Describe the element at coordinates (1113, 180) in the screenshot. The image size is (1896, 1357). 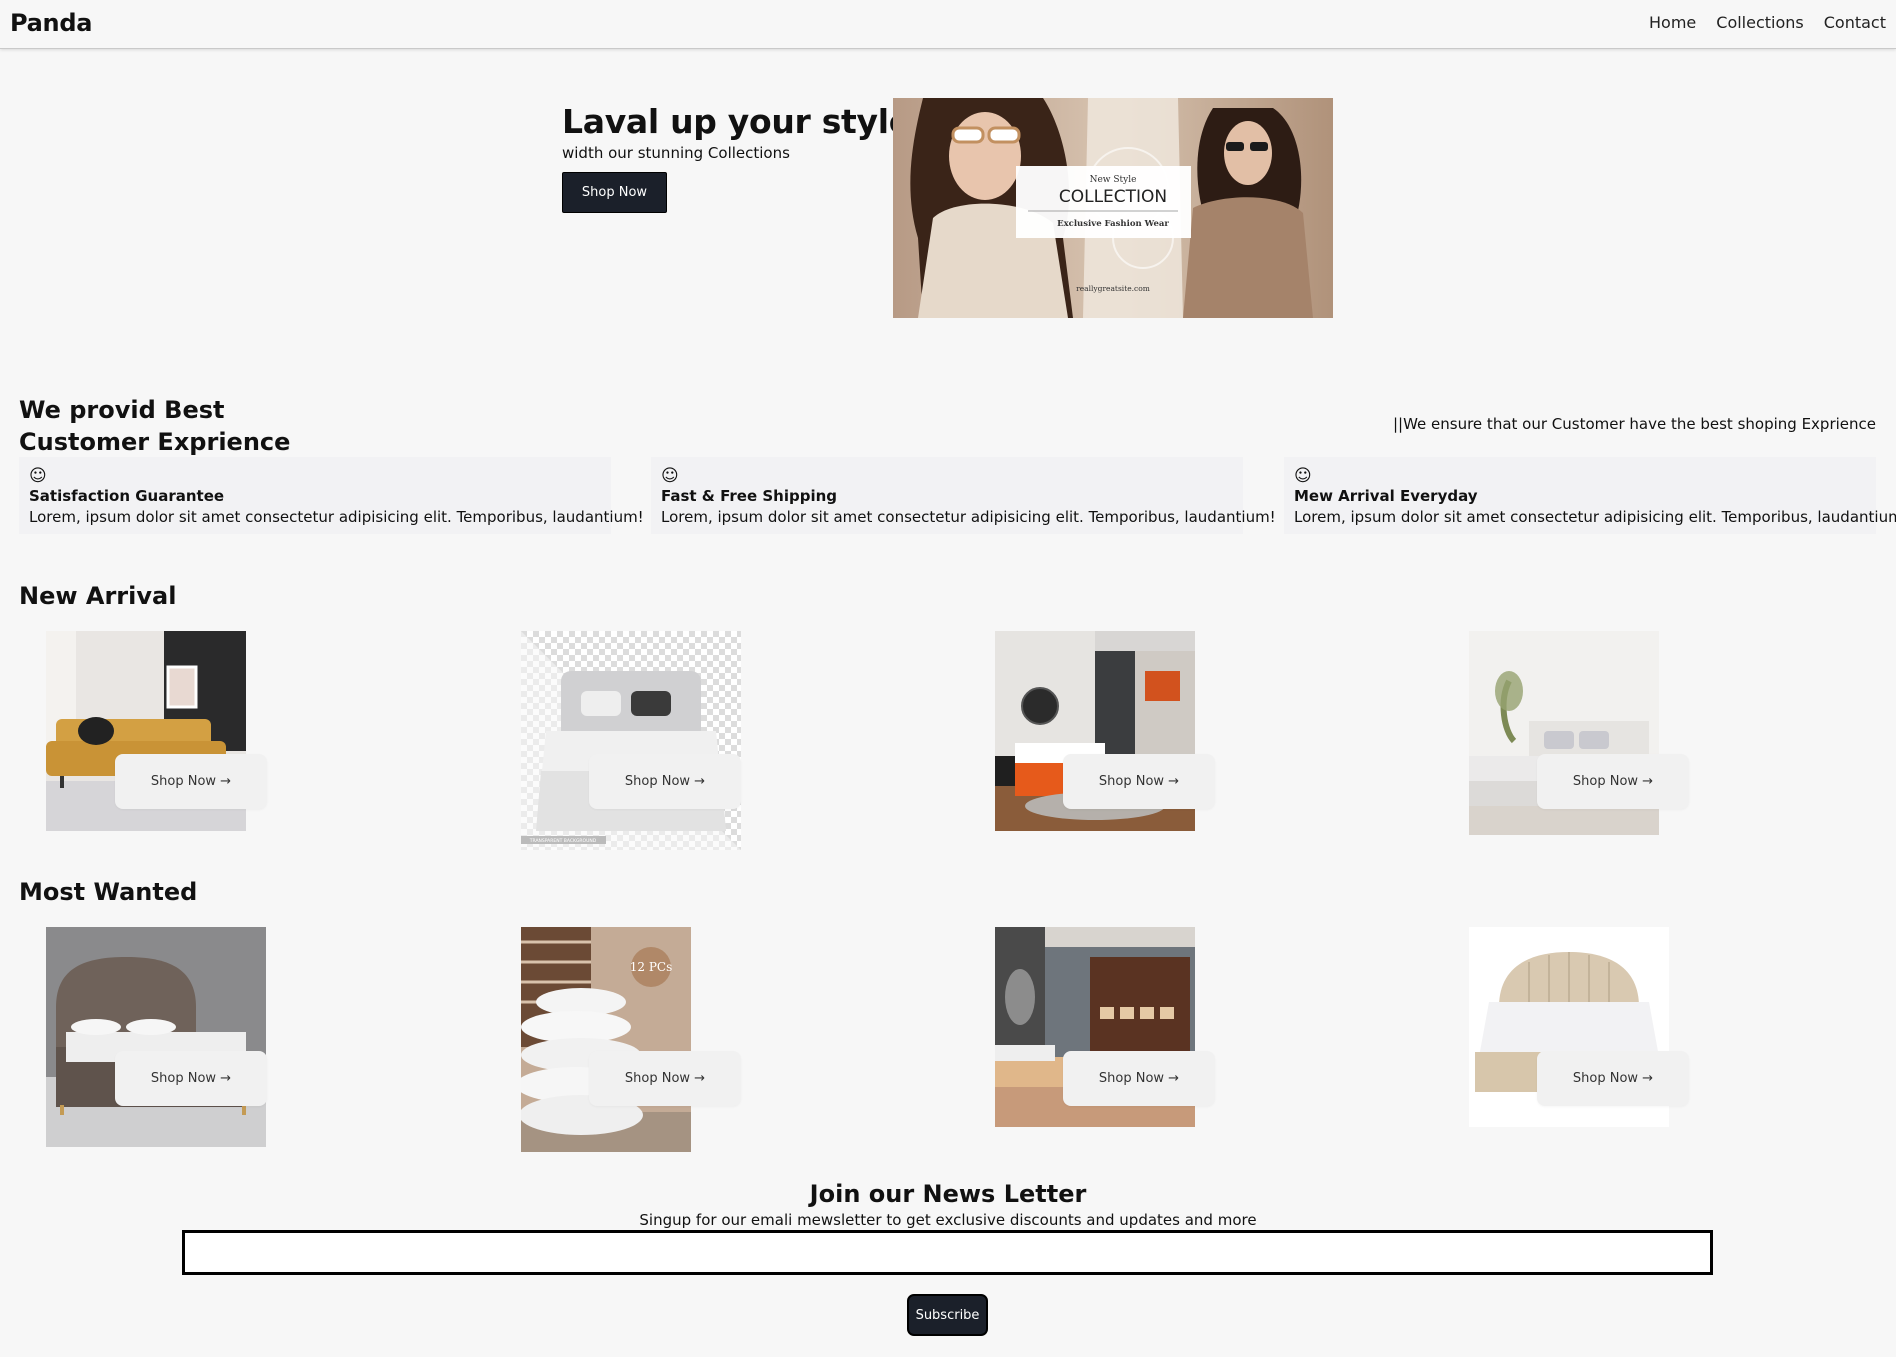
I see `banner-small-label: New Style` at that location.